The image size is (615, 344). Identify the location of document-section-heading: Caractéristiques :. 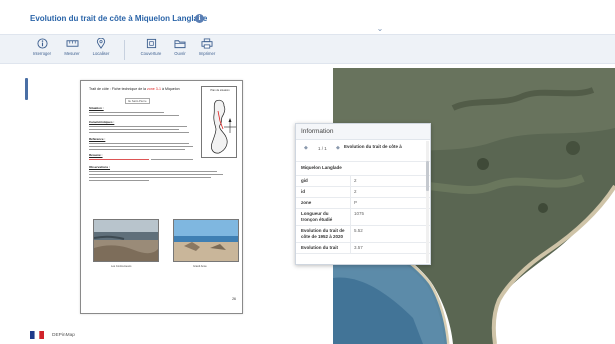
(102, 122).